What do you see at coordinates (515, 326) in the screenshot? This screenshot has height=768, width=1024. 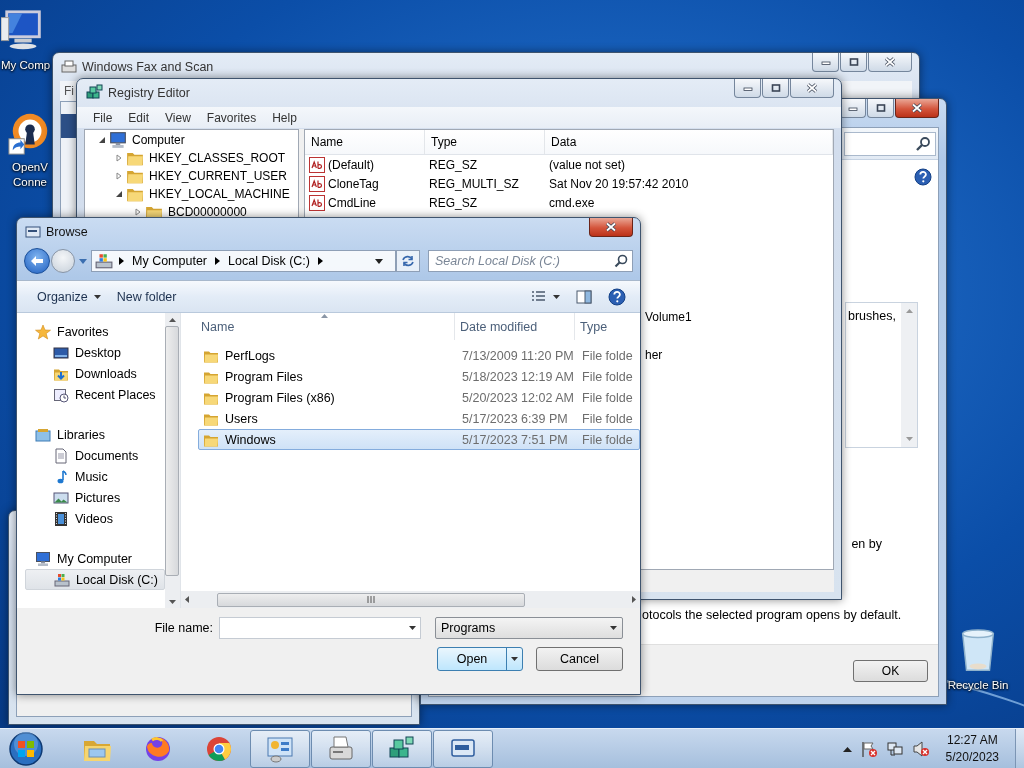 I see `column-header: Date modified` at bounding box center [515, 326].